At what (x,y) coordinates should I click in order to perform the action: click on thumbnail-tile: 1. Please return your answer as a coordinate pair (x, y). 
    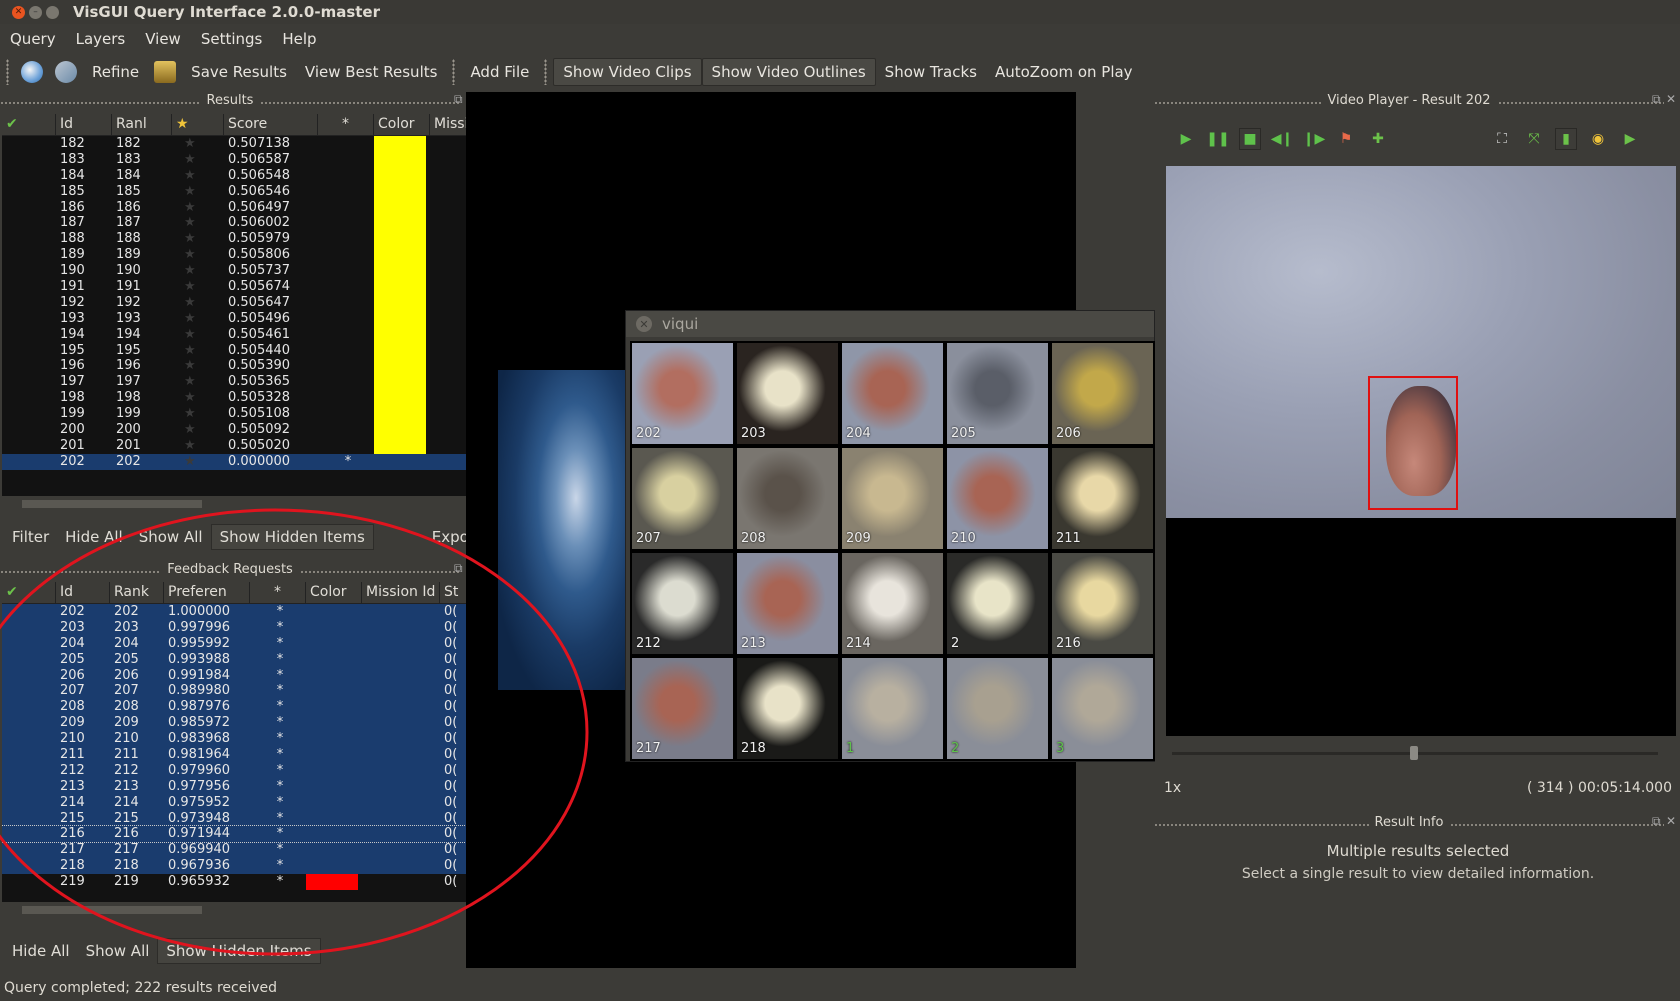
    Looking at the image, I should click on (892, 708).